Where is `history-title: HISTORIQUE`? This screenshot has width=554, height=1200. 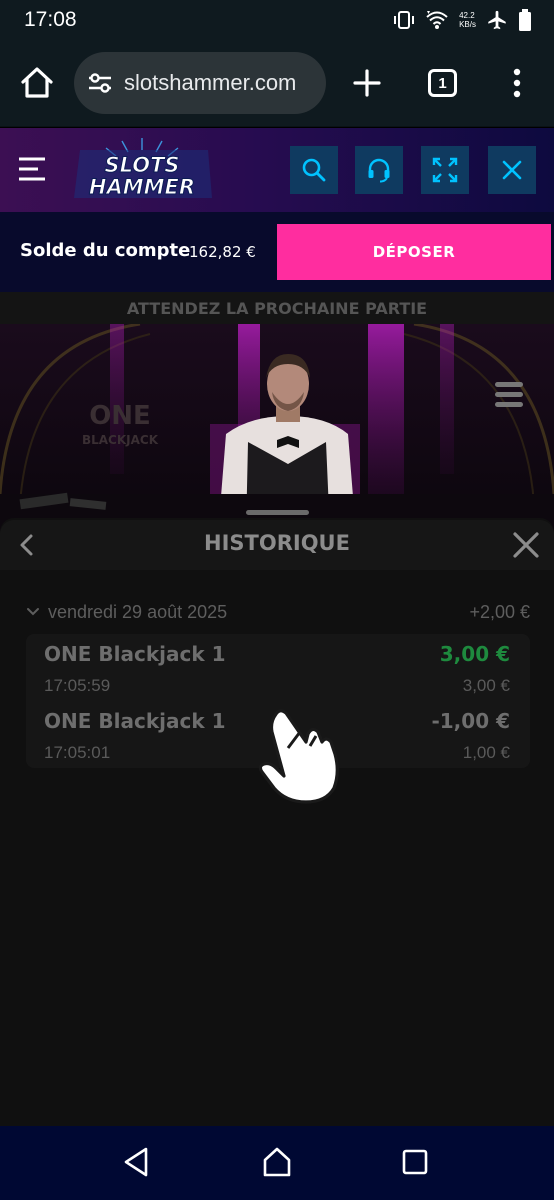 history-title: HISTORIQUE is located at coordinates (277, 543).